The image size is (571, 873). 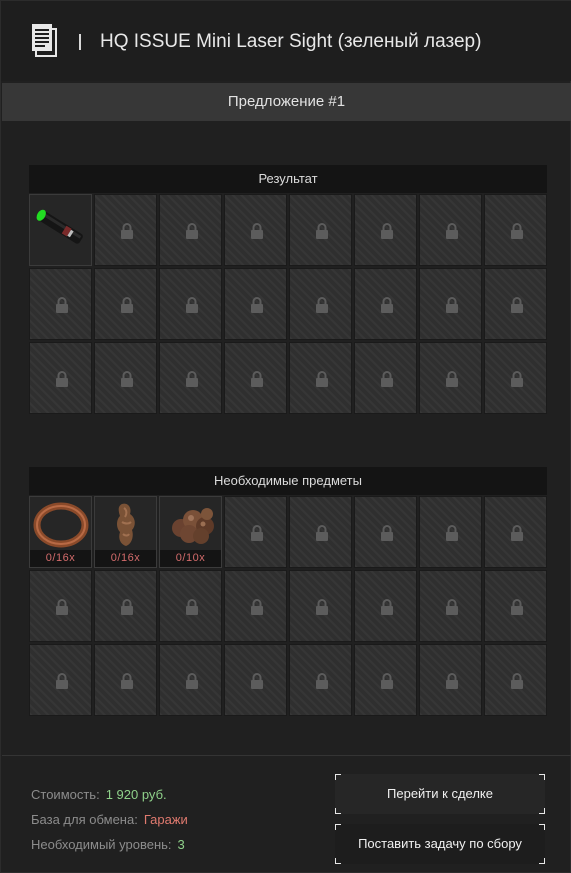 What do you see at coordinates (44, 40) in the screenshot?
I see `document-icon` at bounding box center [44, 40].